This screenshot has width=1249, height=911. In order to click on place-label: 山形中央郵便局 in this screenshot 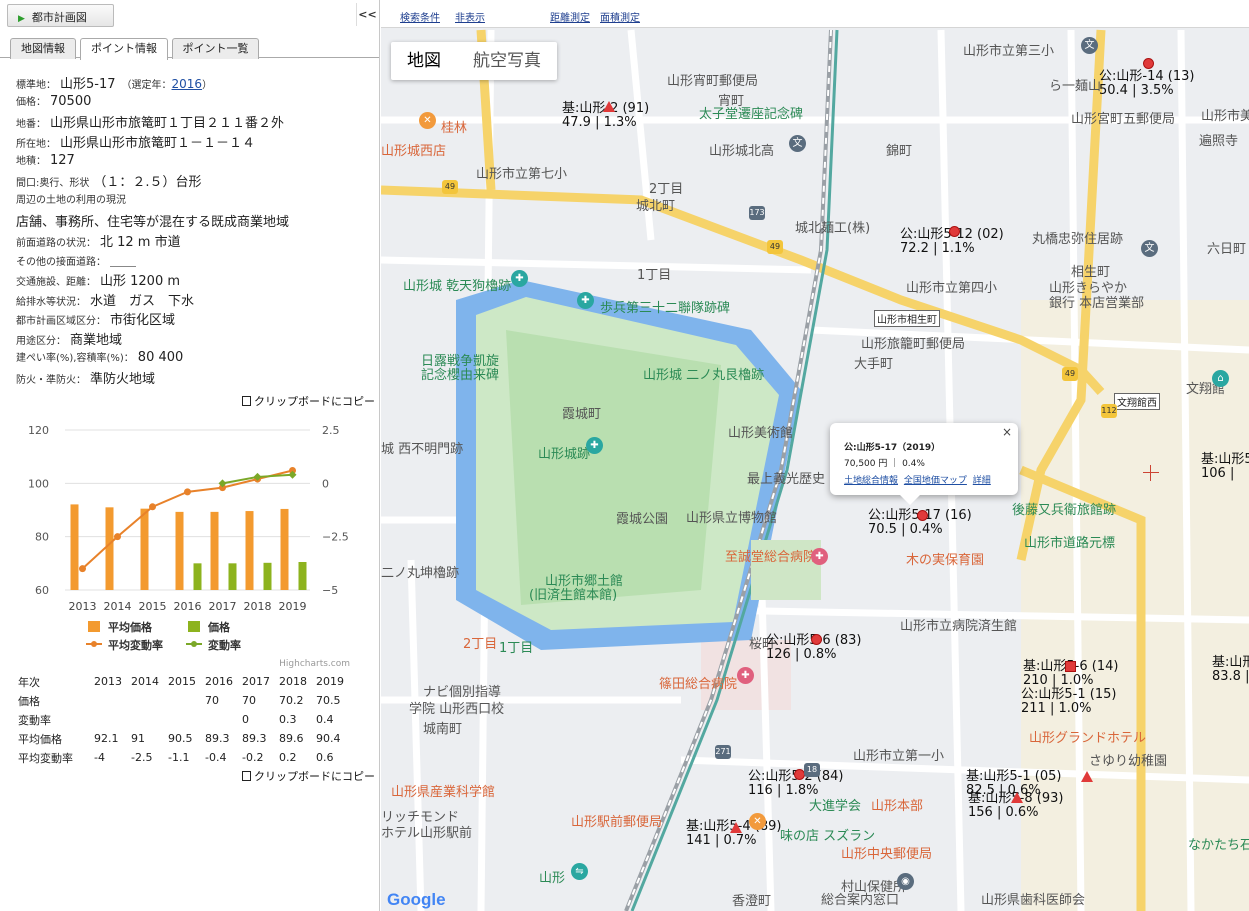, I will do `click(886, 852)`.